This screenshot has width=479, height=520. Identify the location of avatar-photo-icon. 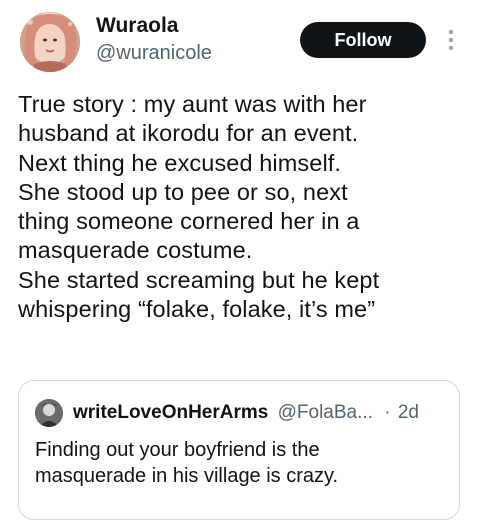
(50, 42).